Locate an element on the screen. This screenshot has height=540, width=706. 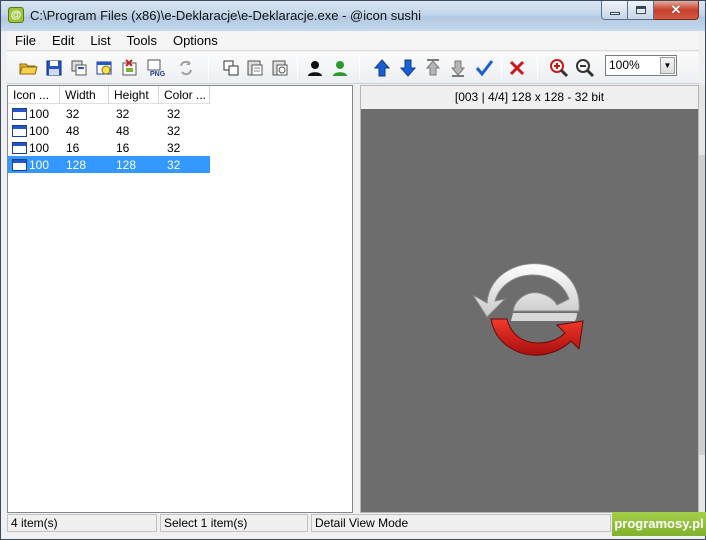
paste-special-icon is located at coordinates (280, 68).